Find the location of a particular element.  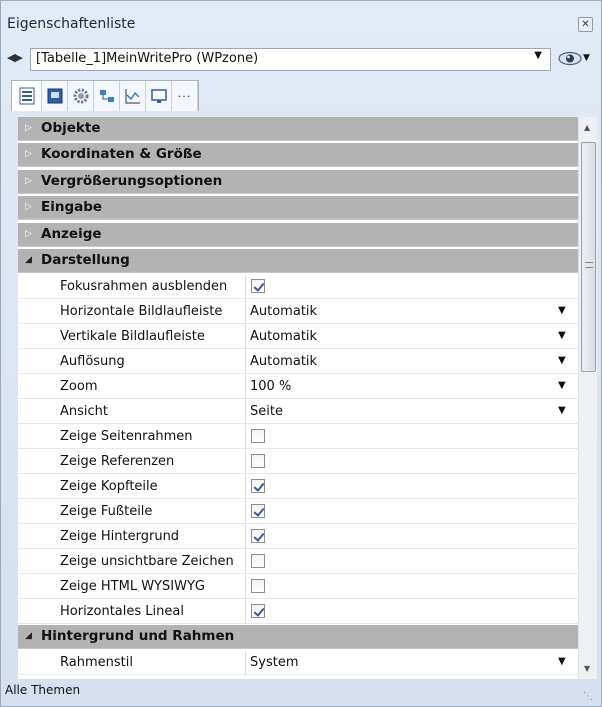

group-label: Vergrößerungsoptionen is located at coordinates (132, 181).